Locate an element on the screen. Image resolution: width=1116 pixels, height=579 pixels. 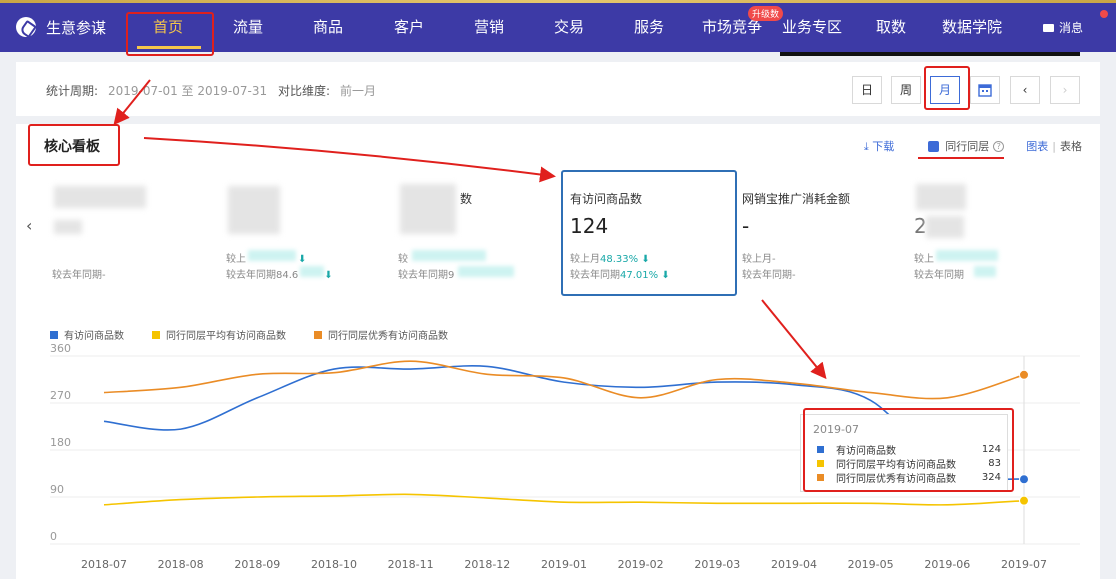
peer-checkbox is located at coordinates (934, 146).